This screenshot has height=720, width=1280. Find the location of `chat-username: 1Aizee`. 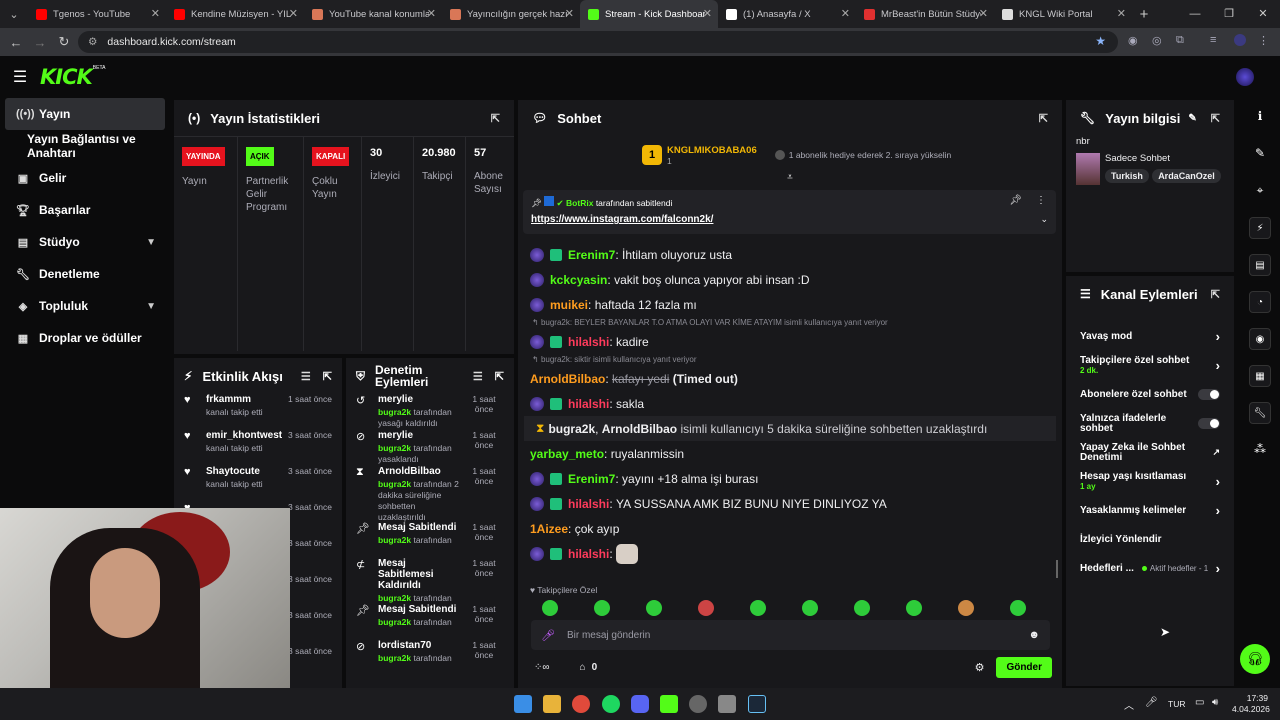

chat-username: 1Aizee is located at coordinates (549, 529).